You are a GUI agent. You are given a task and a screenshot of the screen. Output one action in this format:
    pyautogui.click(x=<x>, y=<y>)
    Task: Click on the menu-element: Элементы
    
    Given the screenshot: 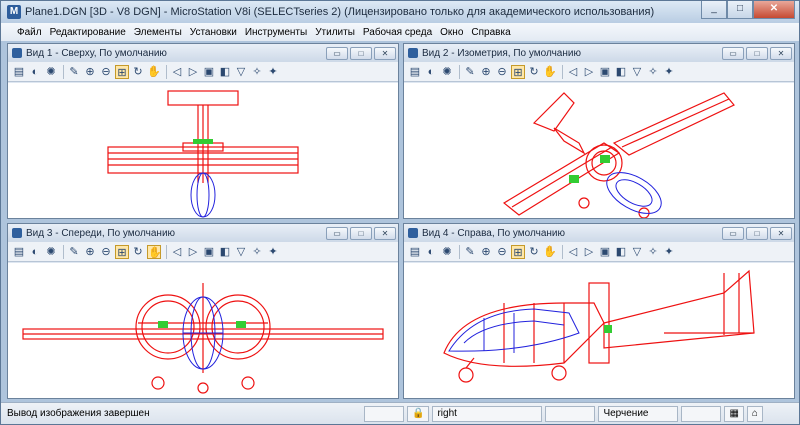 What is the action you would take?
    pyautogui.click(x=158, y=32)
    